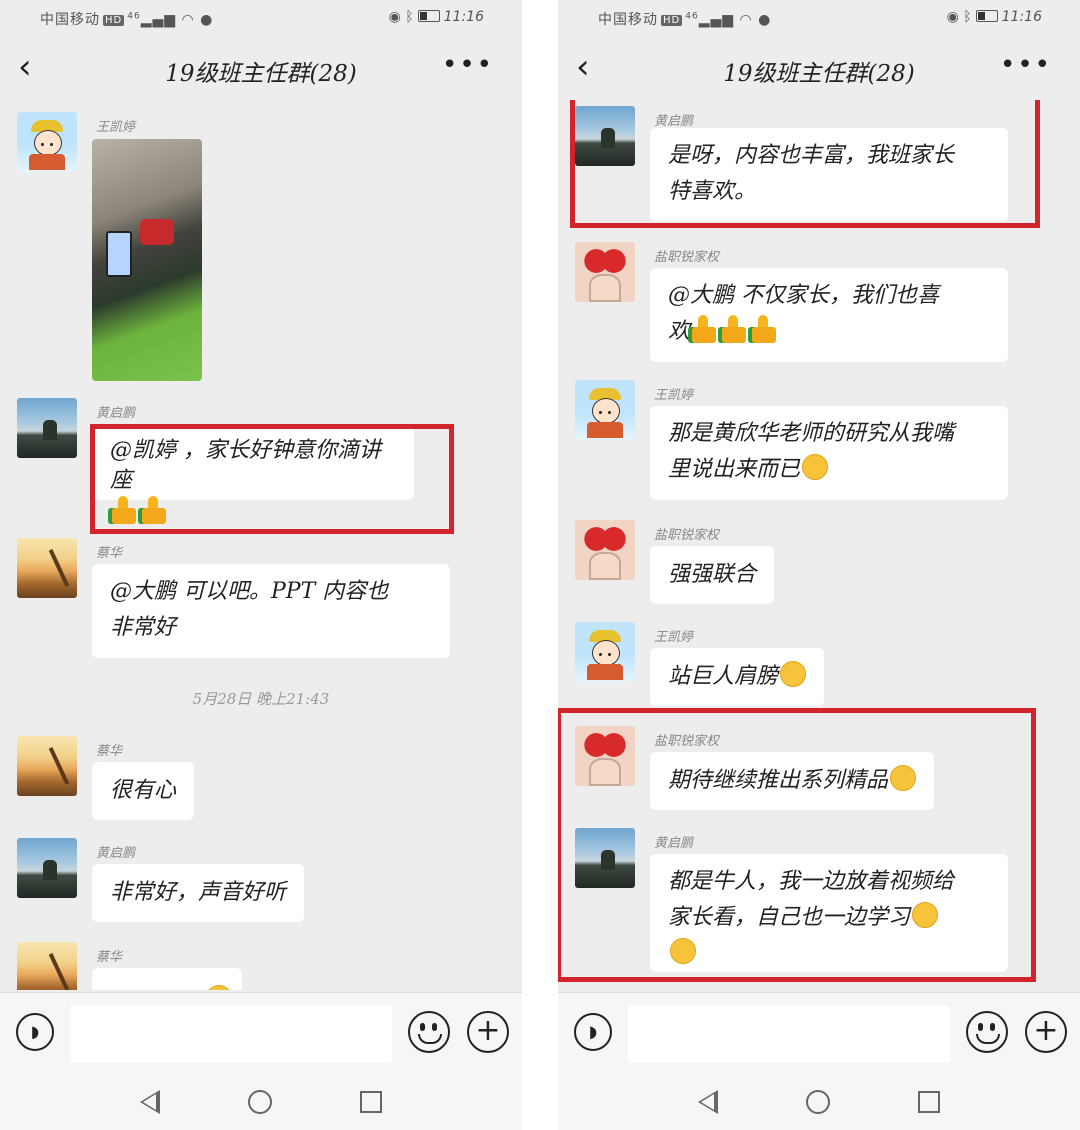  I want to click on message-bubble, so click(167, 979).